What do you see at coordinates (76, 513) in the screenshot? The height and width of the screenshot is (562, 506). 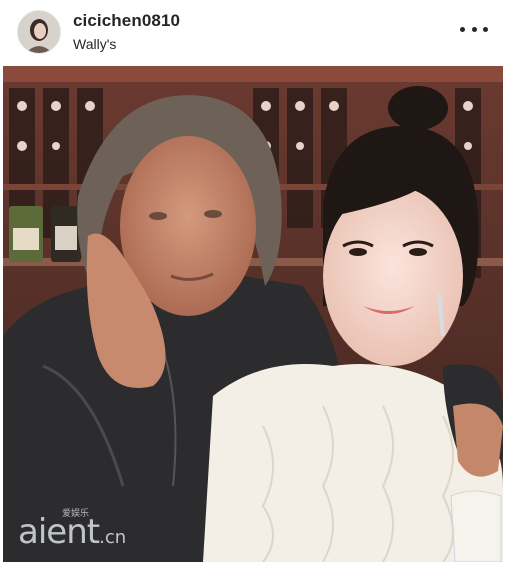 I see `watermark-small-text: 爱娱乐` at bounding box center [76, 513].